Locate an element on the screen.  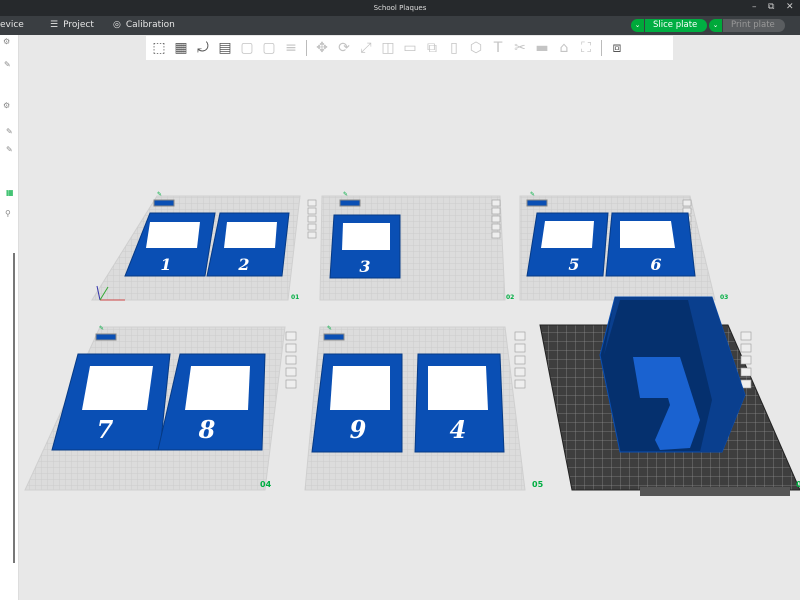
scrollbar is located at coordinates (14, 408).